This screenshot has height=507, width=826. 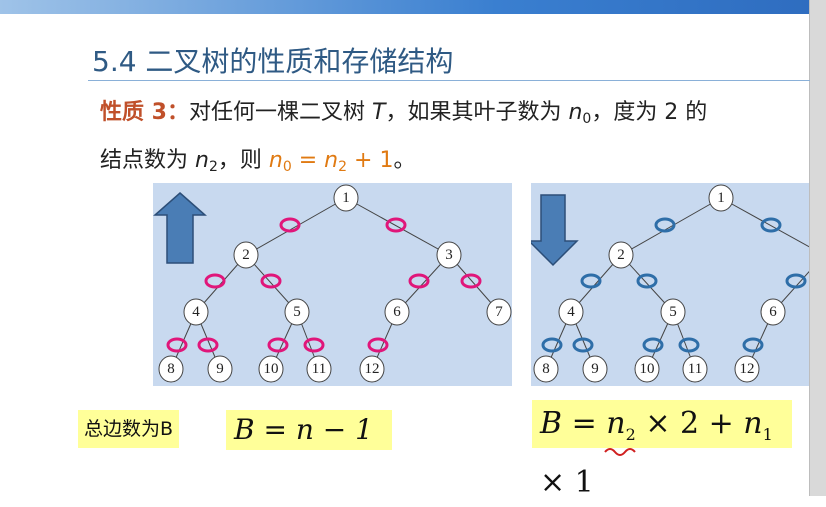 I want to click on property-text-b: ，如果其叶子数为, so click(x=477, y=112).